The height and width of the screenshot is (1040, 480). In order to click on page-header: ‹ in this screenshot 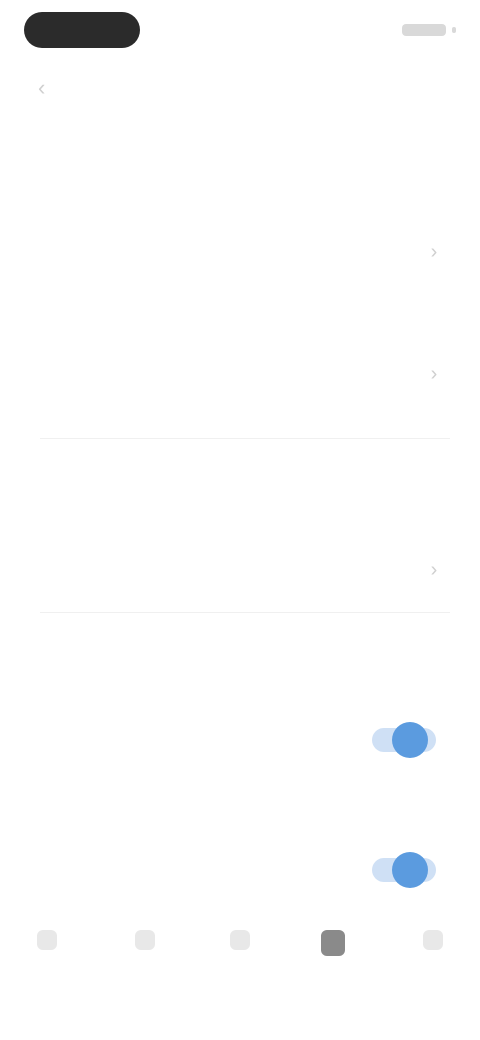, I will do `click(240, 88)`.